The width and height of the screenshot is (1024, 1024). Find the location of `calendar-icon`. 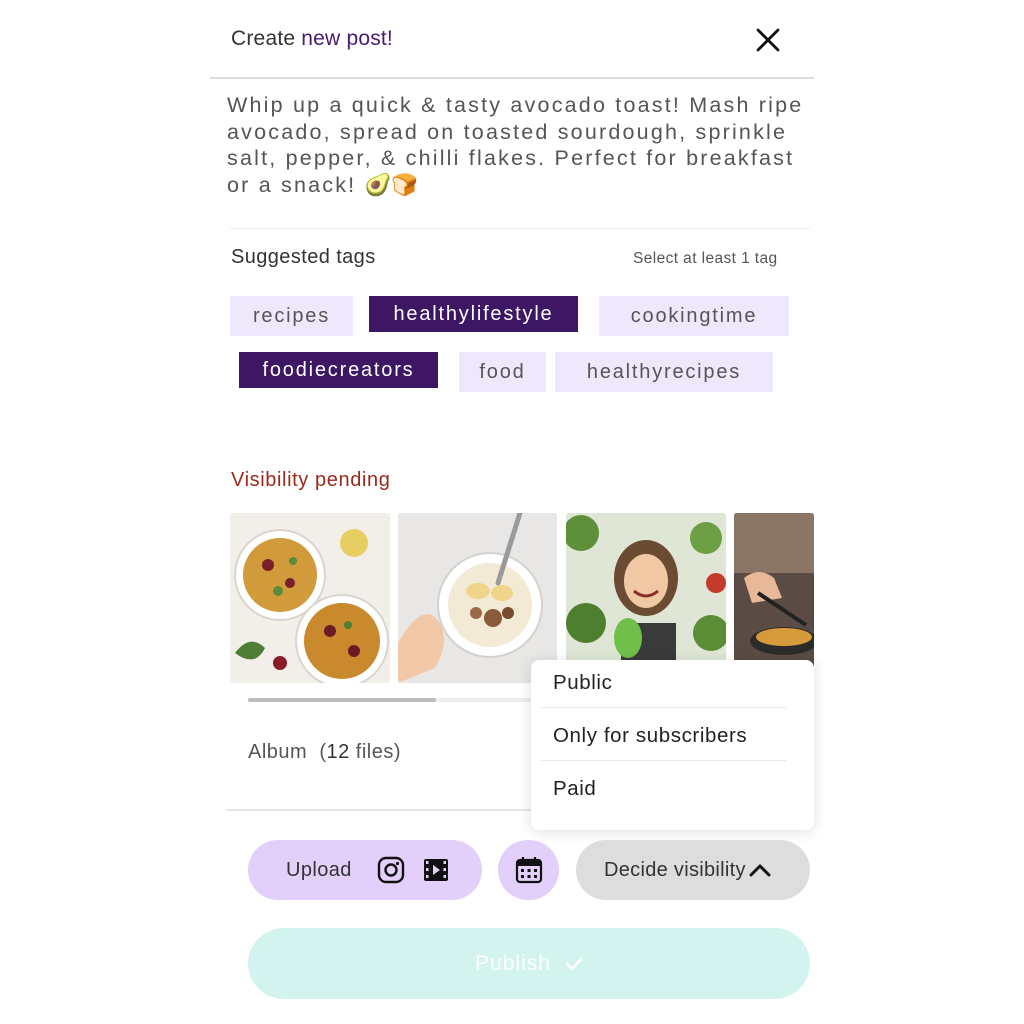

calendar-icon is located at coordinates (528, 870).